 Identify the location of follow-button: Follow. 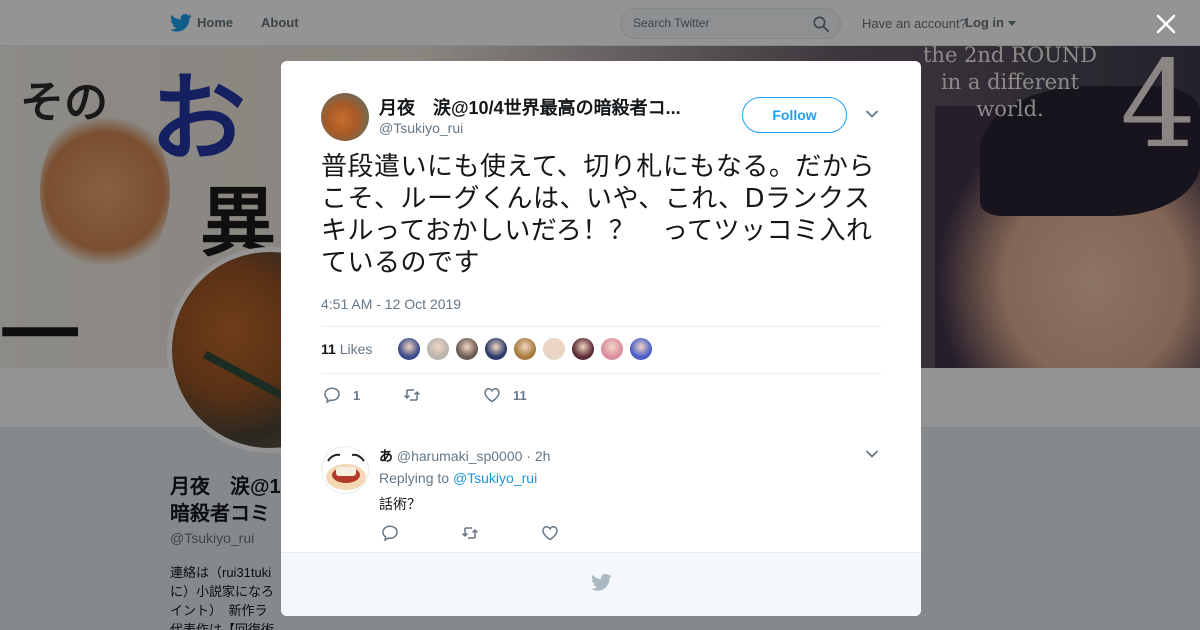
(794, 115).